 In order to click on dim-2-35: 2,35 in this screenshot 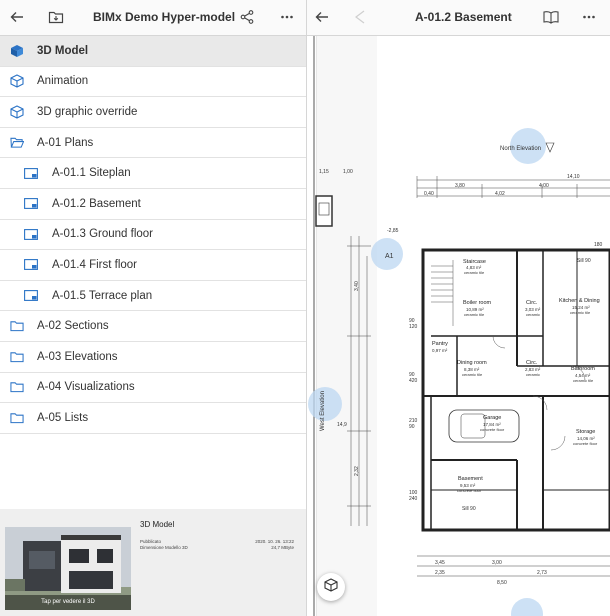, I will do `click(440, 573)`.